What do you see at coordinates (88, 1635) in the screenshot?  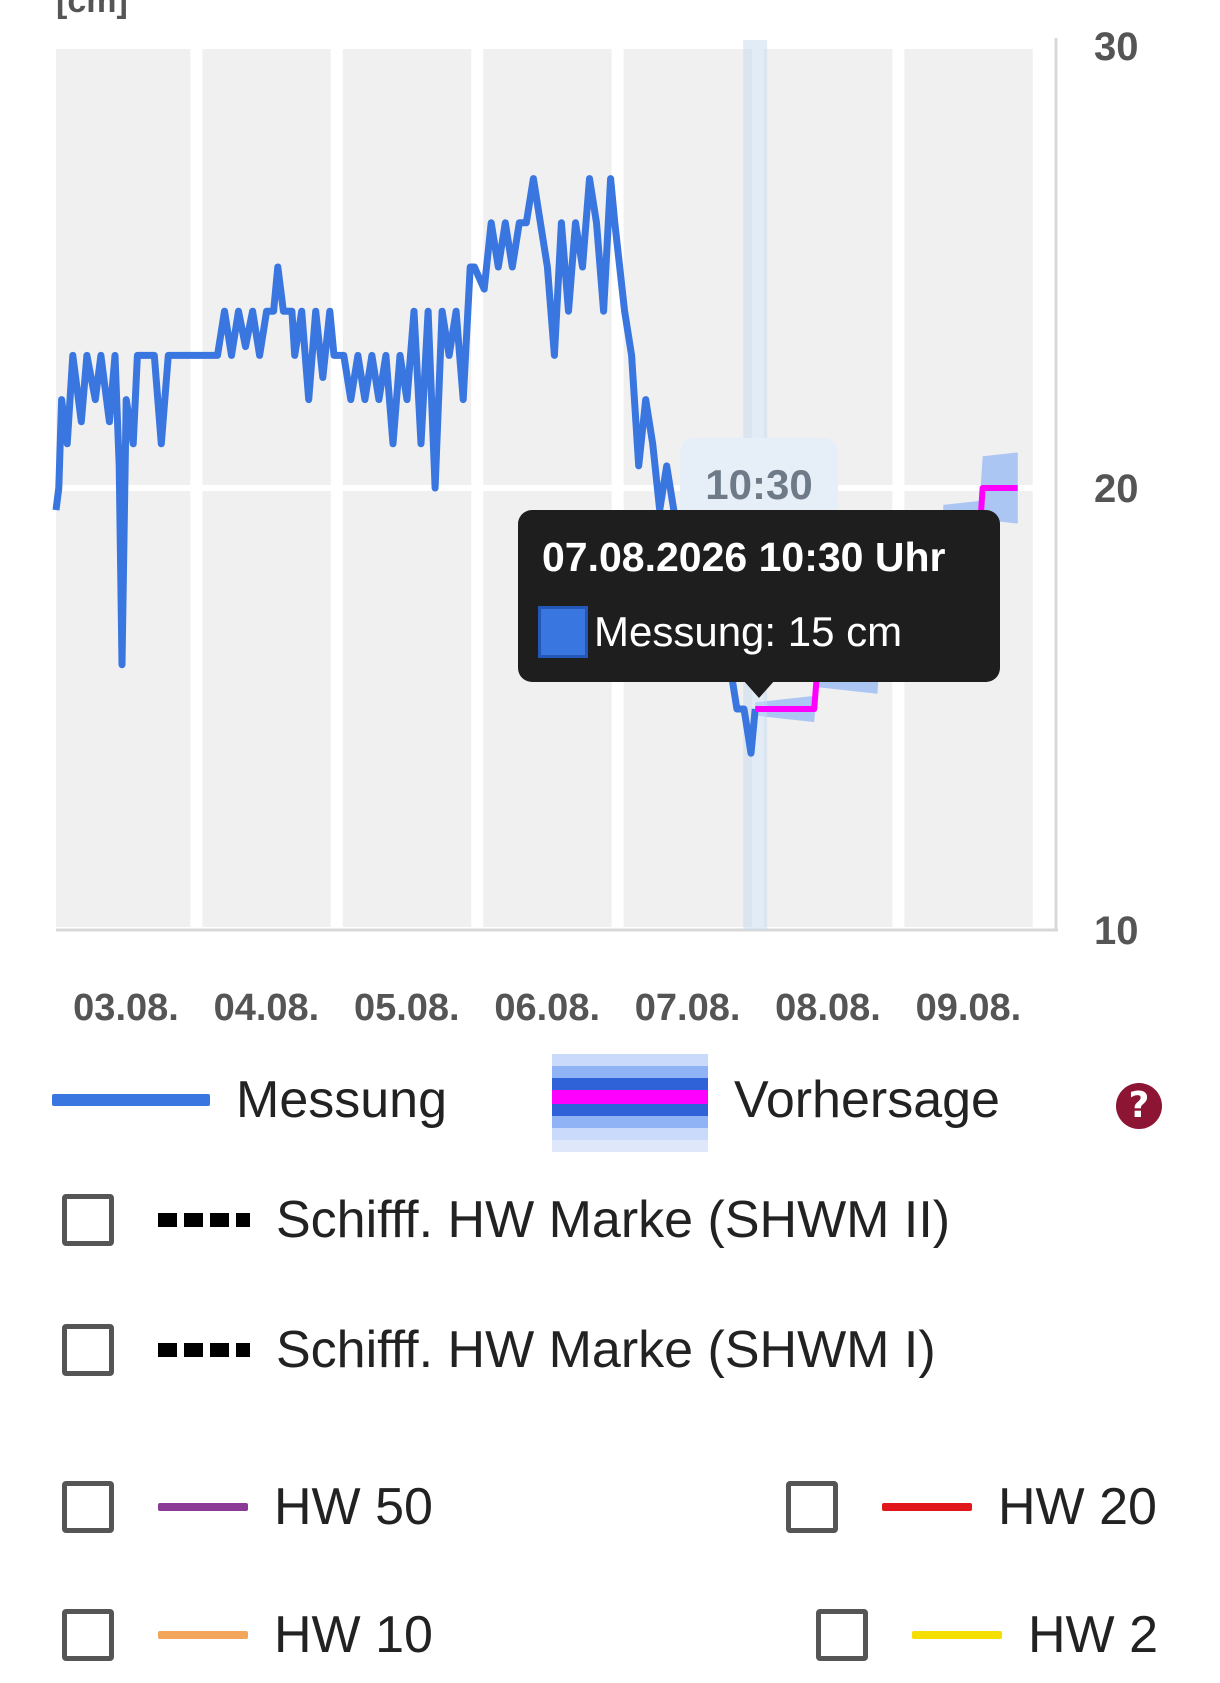 I see `checkbox-hw10` at bounding box center [88, 1635].